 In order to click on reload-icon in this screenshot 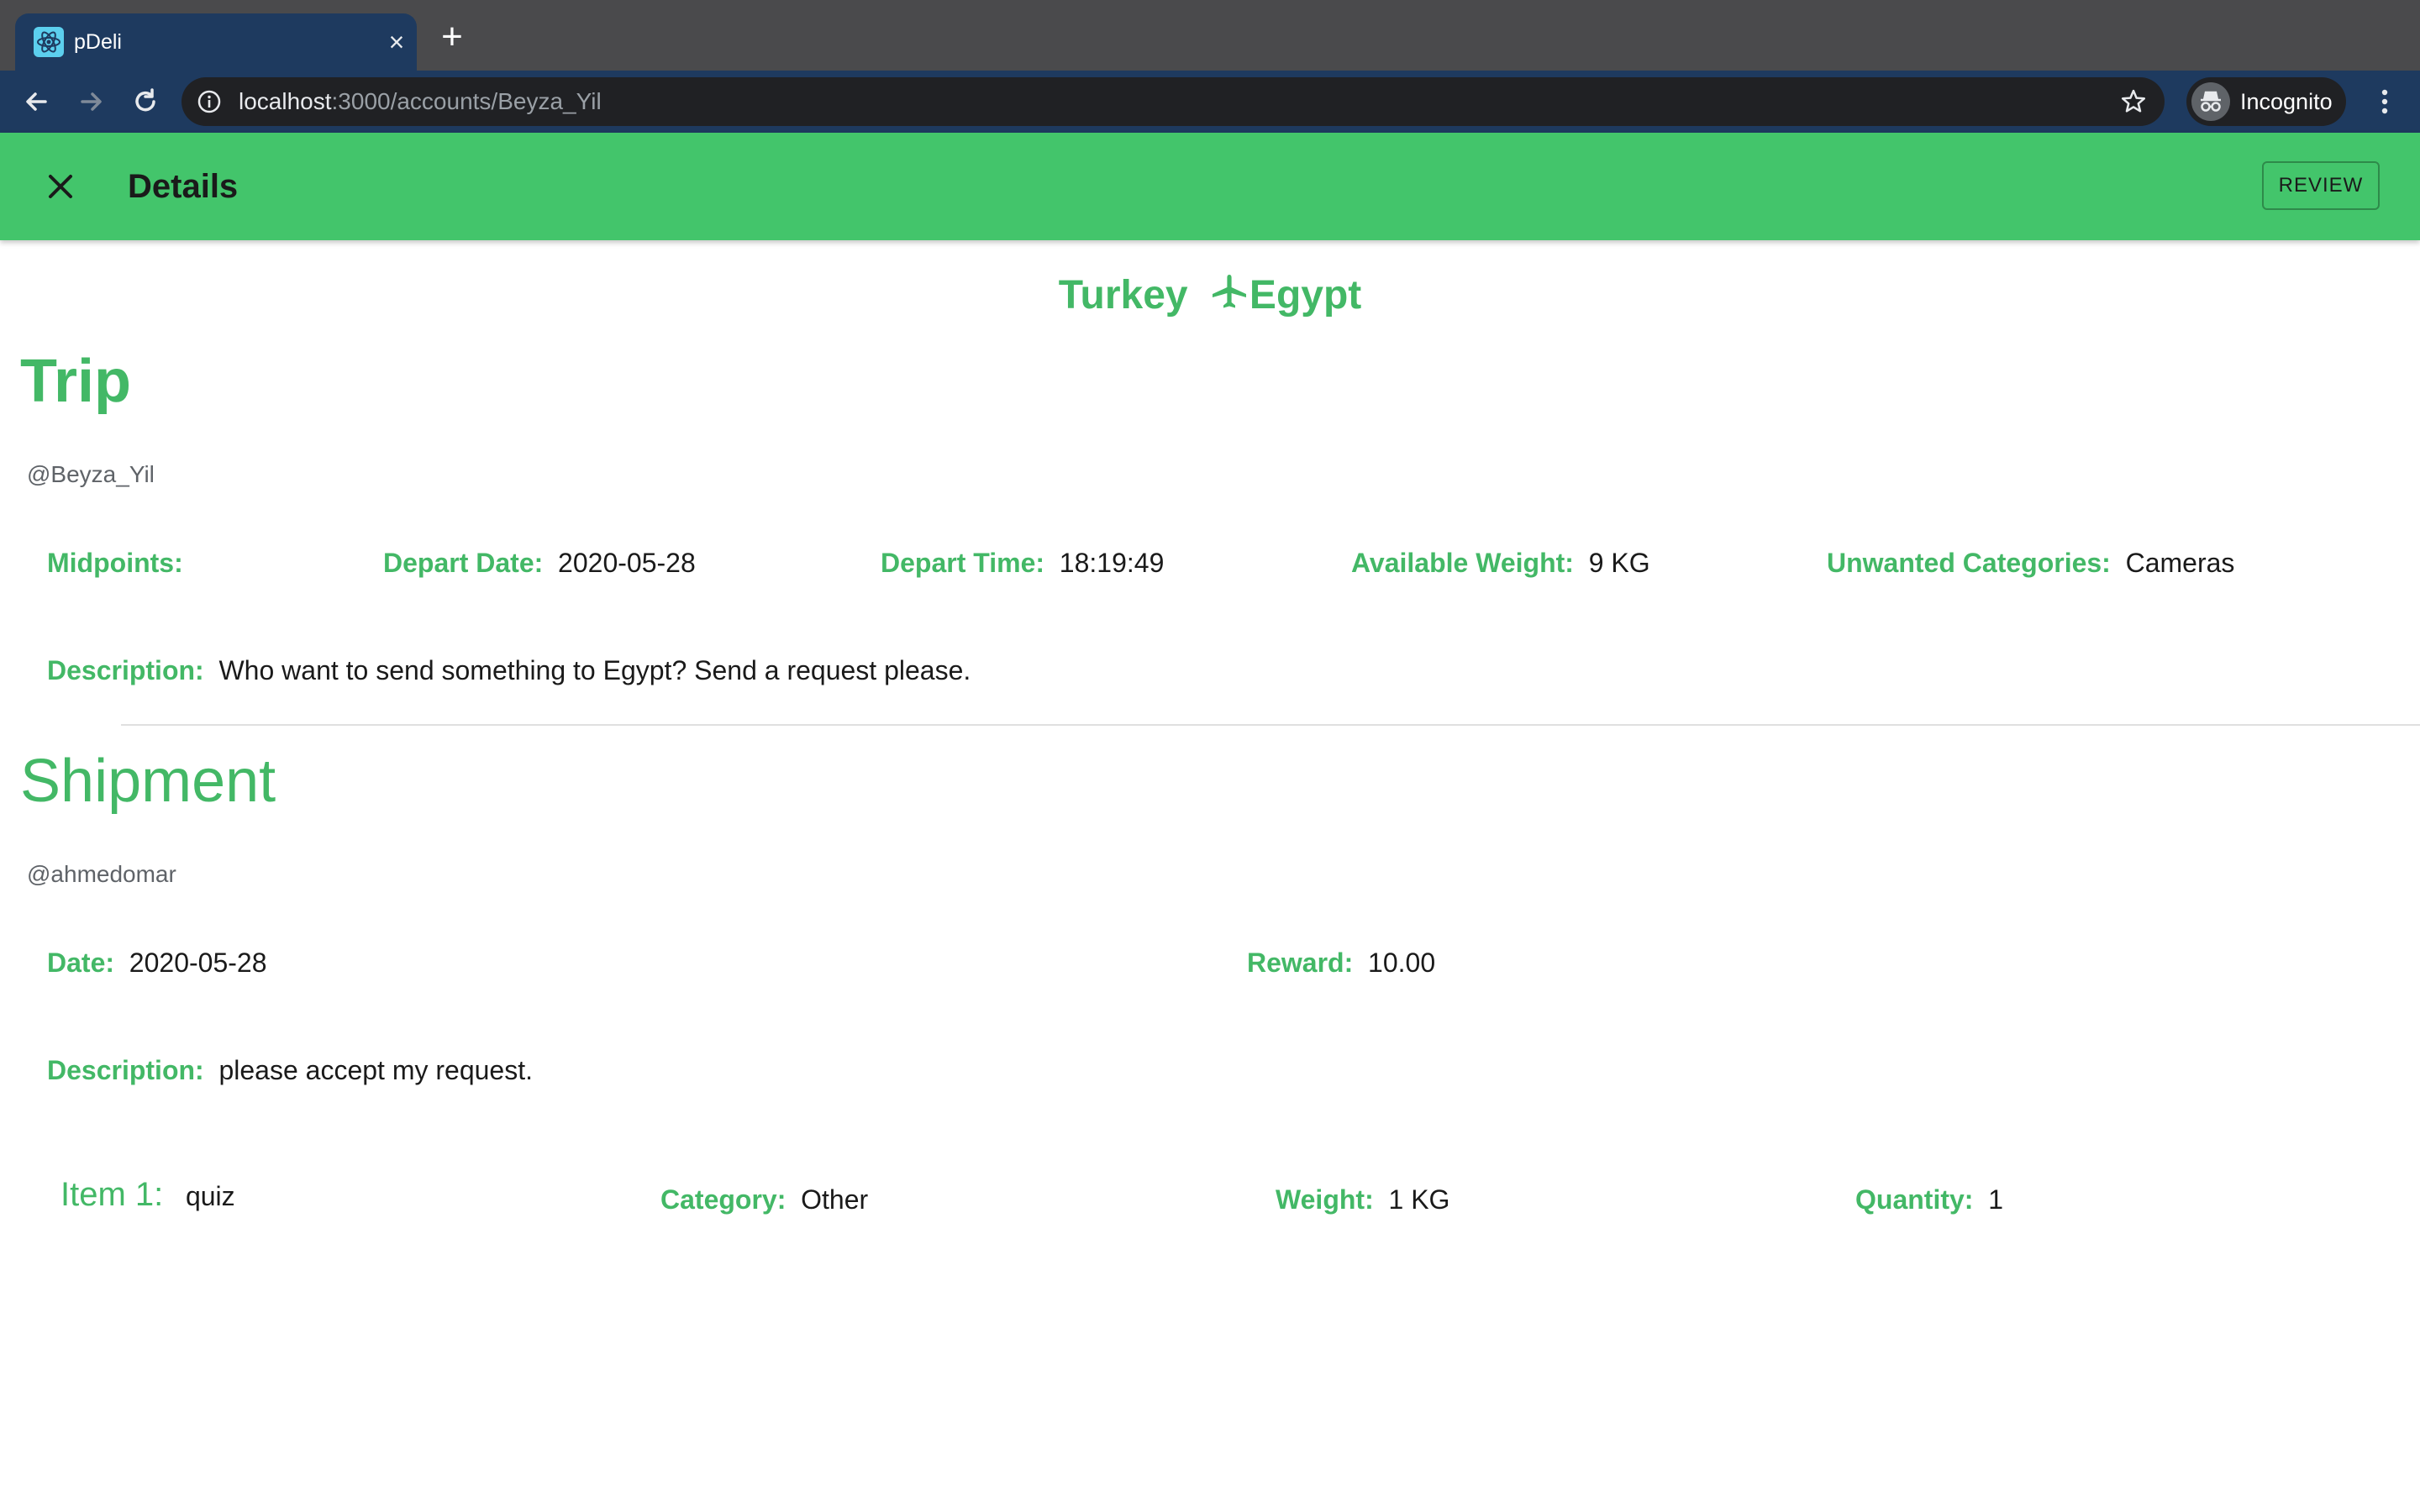, I will do `click(146, 101)`.